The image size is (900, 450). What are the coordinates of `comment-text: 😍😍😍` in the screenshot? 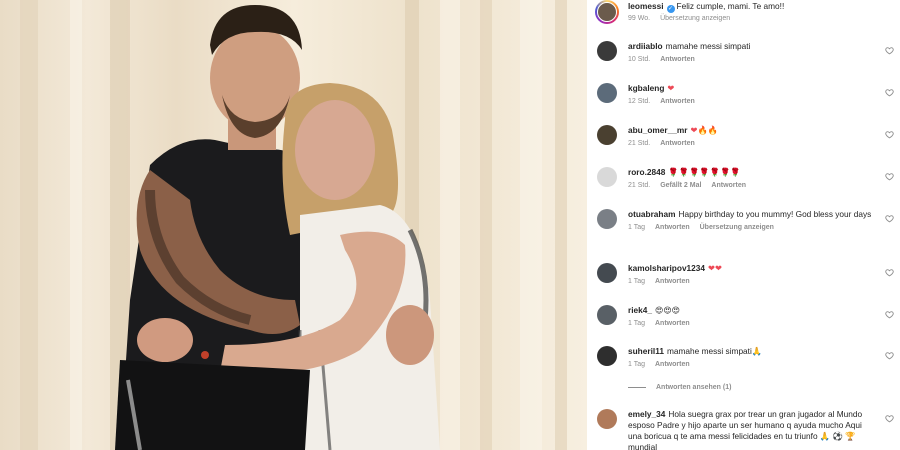 It's located at (668, 310).